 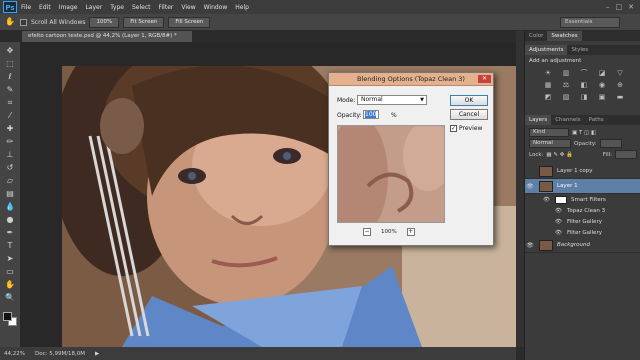 What do you see at coordinates (10, 168) in the screenshot?
I see `history-brush-tool-icon: ↺` at bounding box center [10, 168].